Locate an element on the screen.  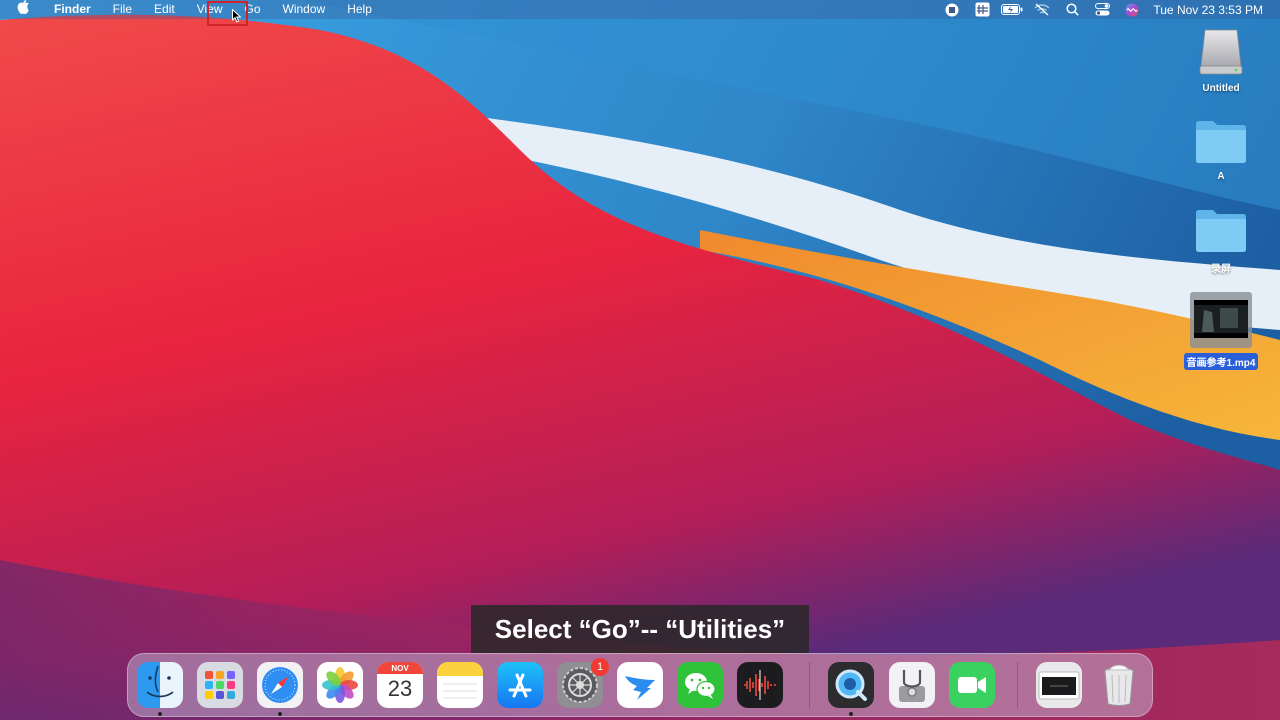
spotlight-search-icon is located at coordinates (1072, 9).